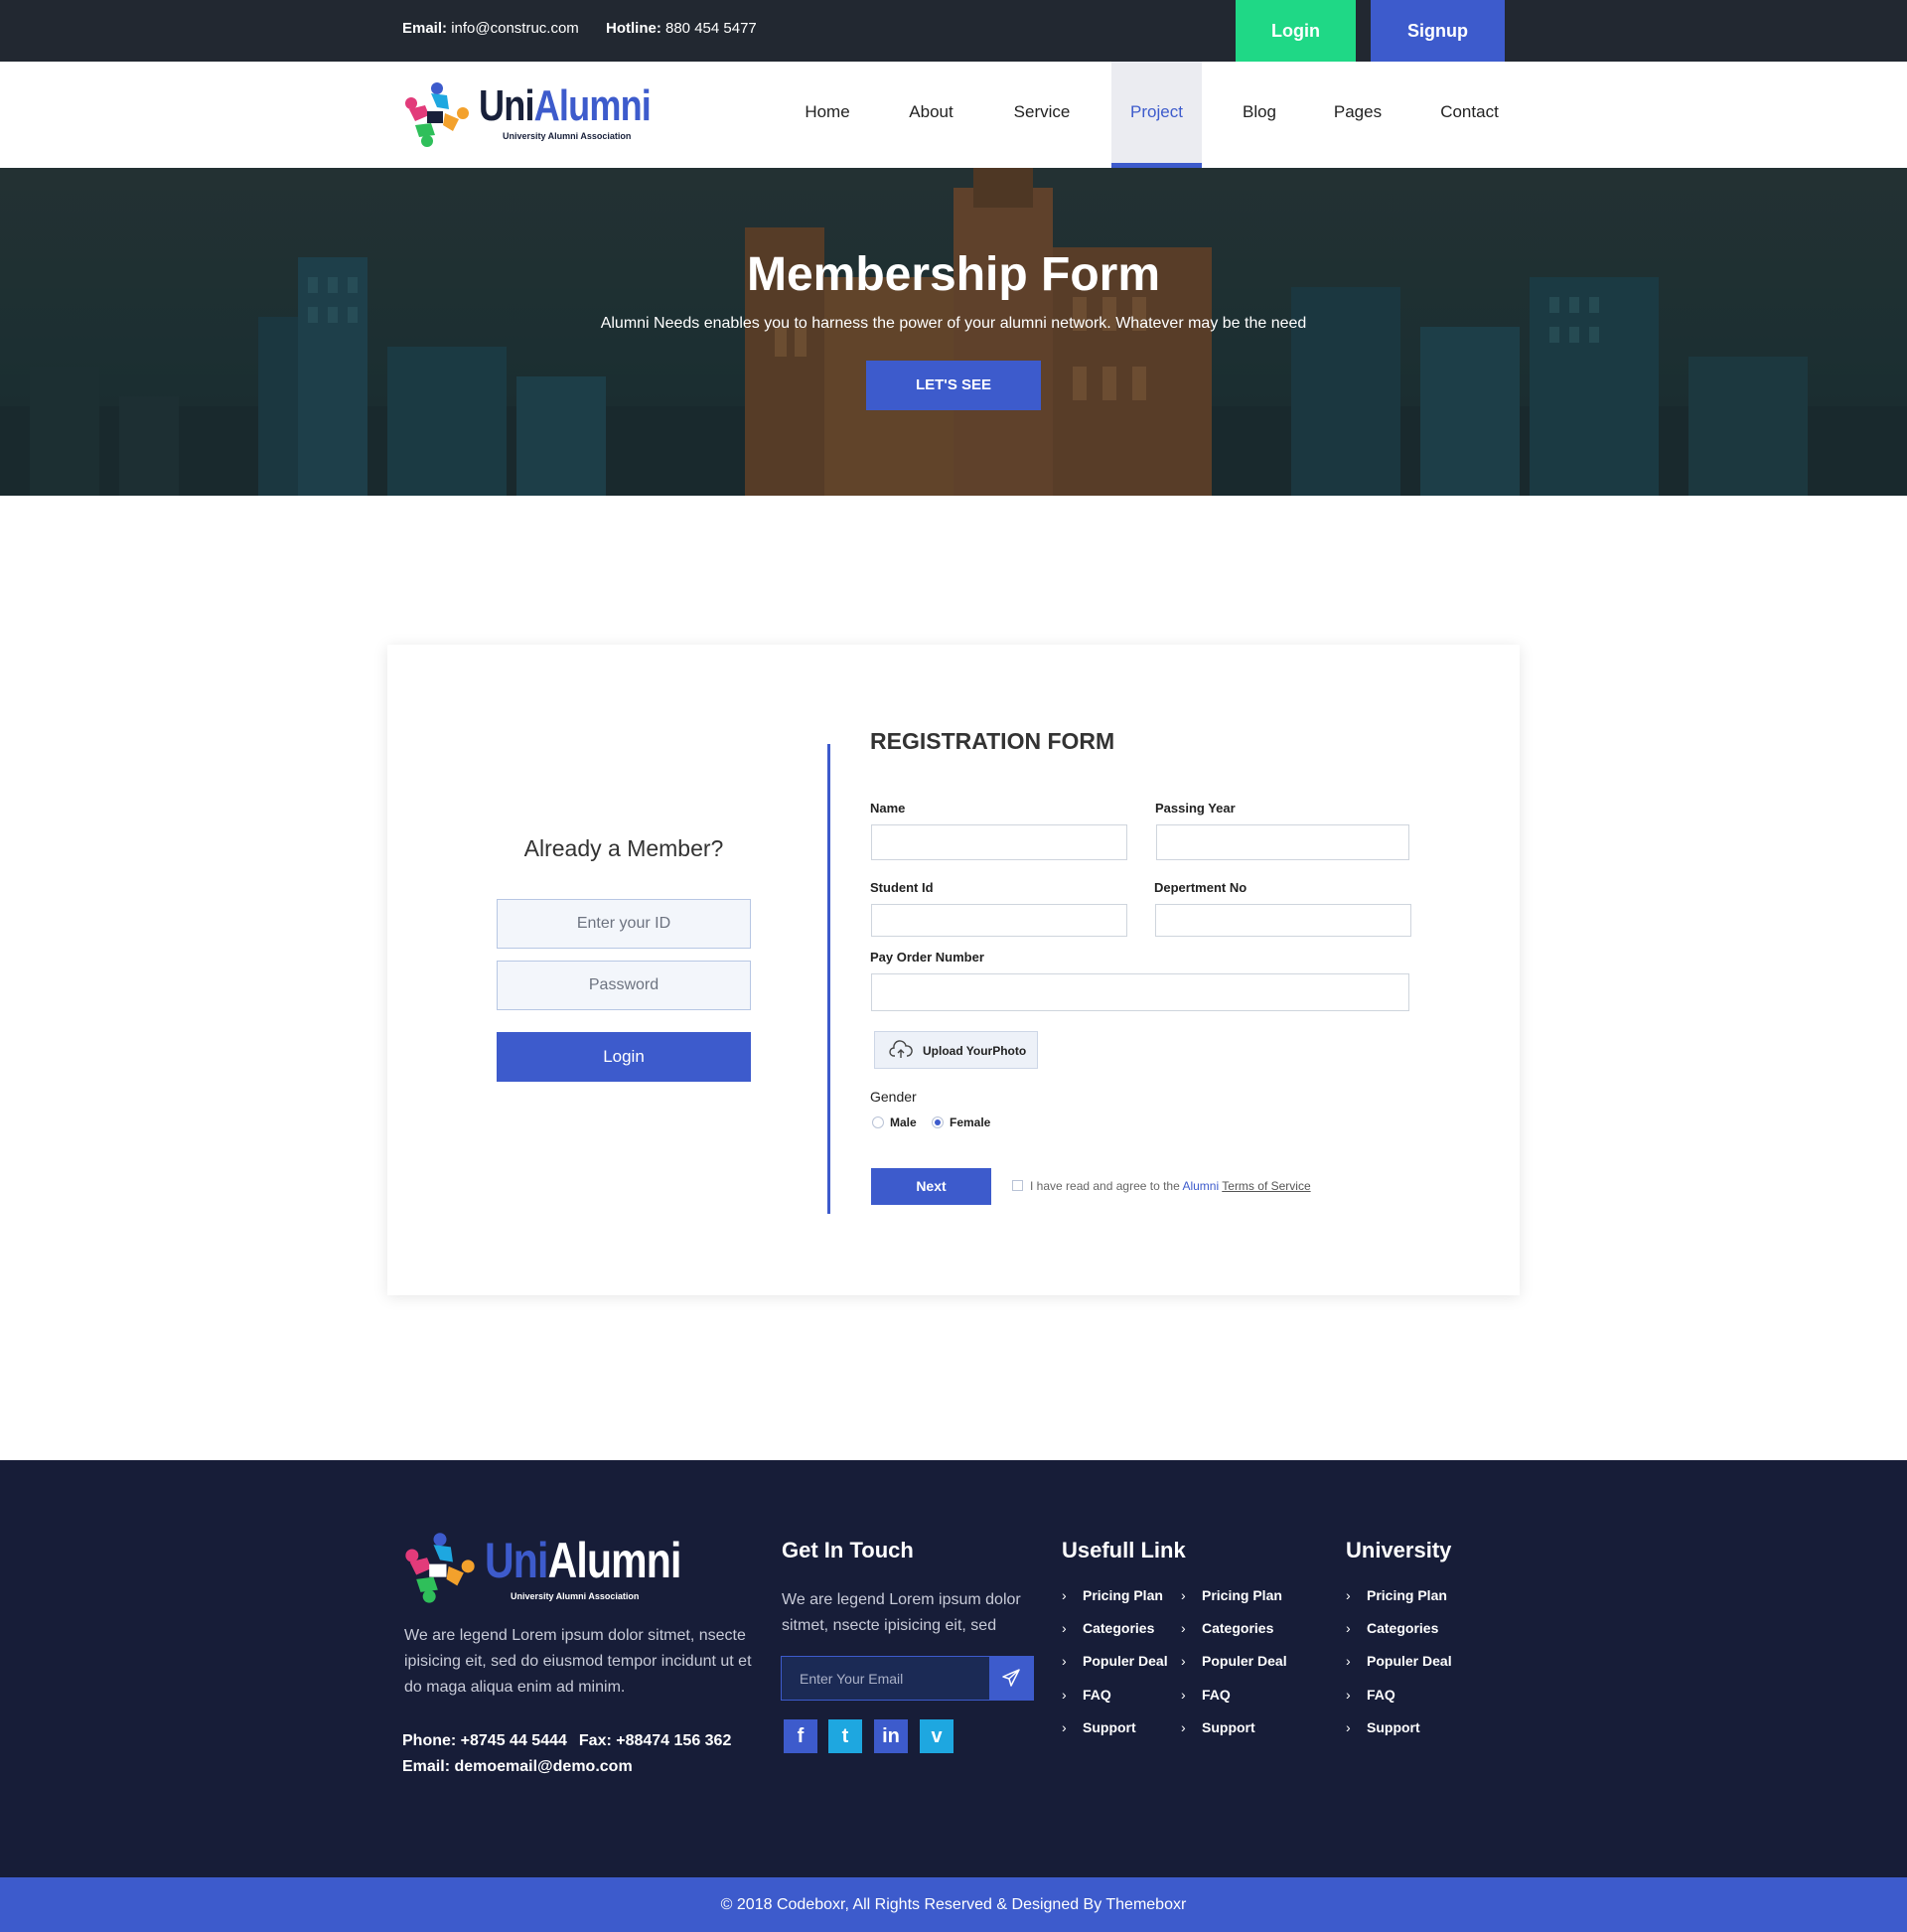 This screenshot has width=1907, height=1932. What do you see at coordinates (878, 1122) in the screenshot?
I see `radio-indicator` at bounding box center [878, 1122].